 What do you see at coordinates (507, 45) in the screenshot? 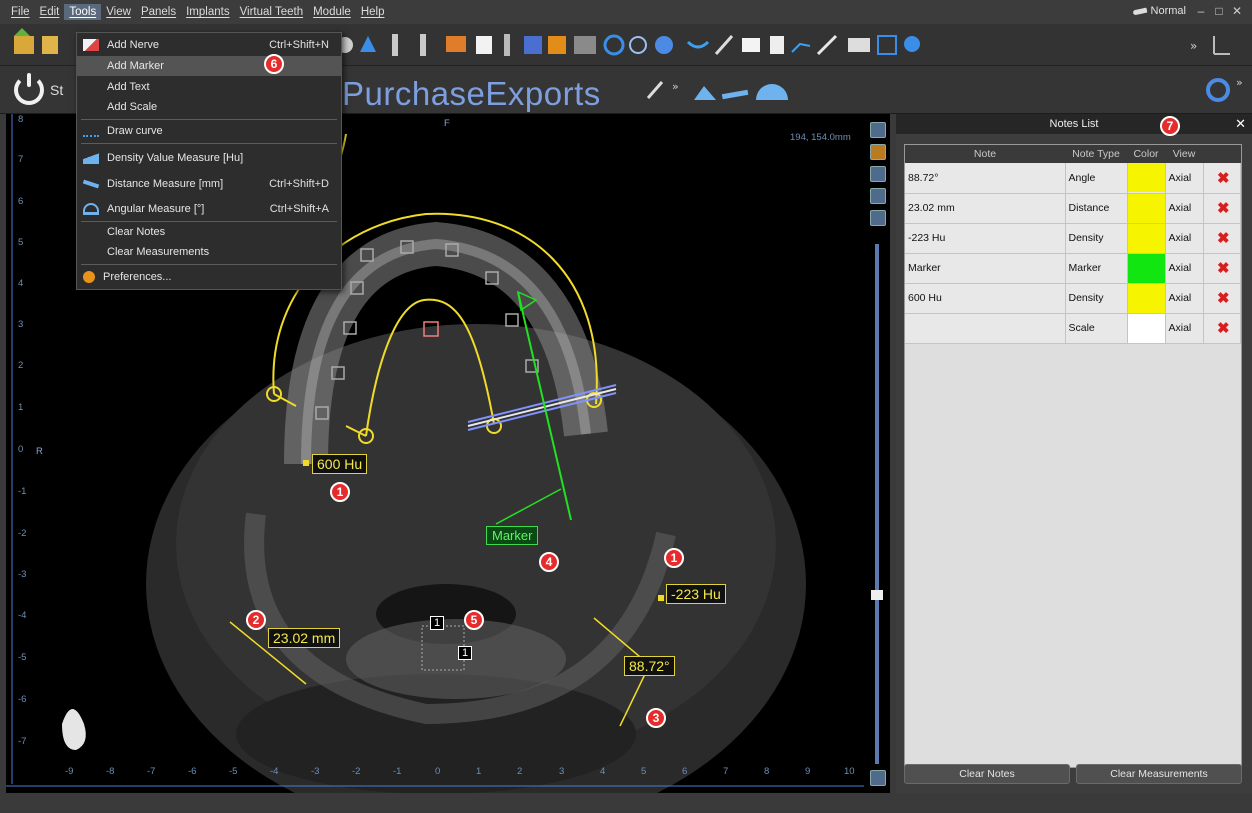
I see `sleeve-icon` at bounding box center [507, 45].